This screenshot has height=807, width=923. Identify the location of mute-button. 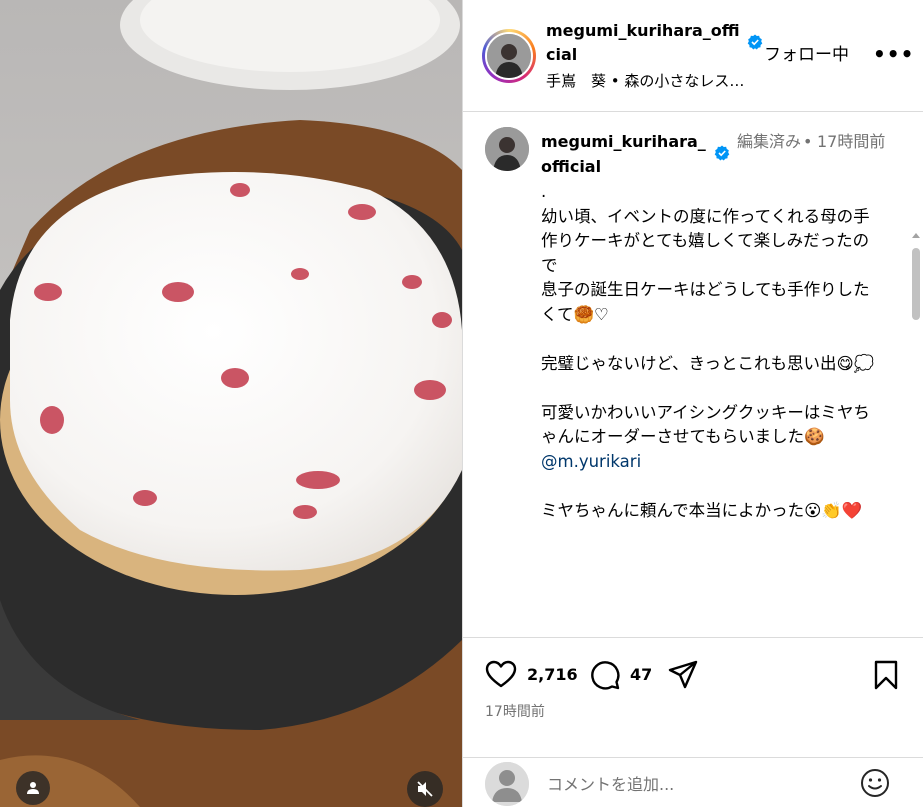
(425, 789).